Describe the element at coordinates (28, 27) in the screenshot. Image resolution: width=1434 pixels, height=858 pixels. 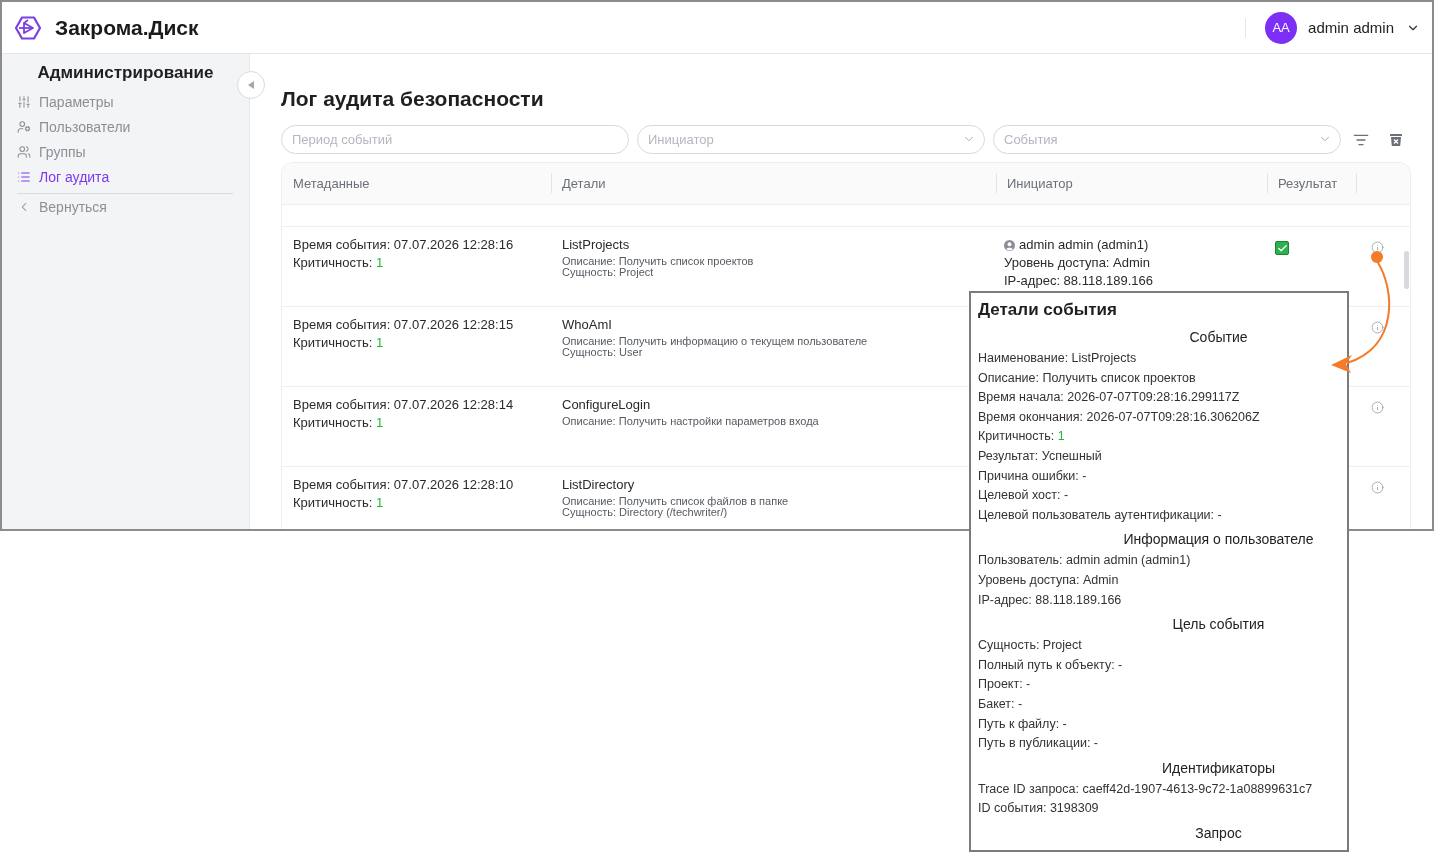
I see `hexagon-logo-icon` at that location.